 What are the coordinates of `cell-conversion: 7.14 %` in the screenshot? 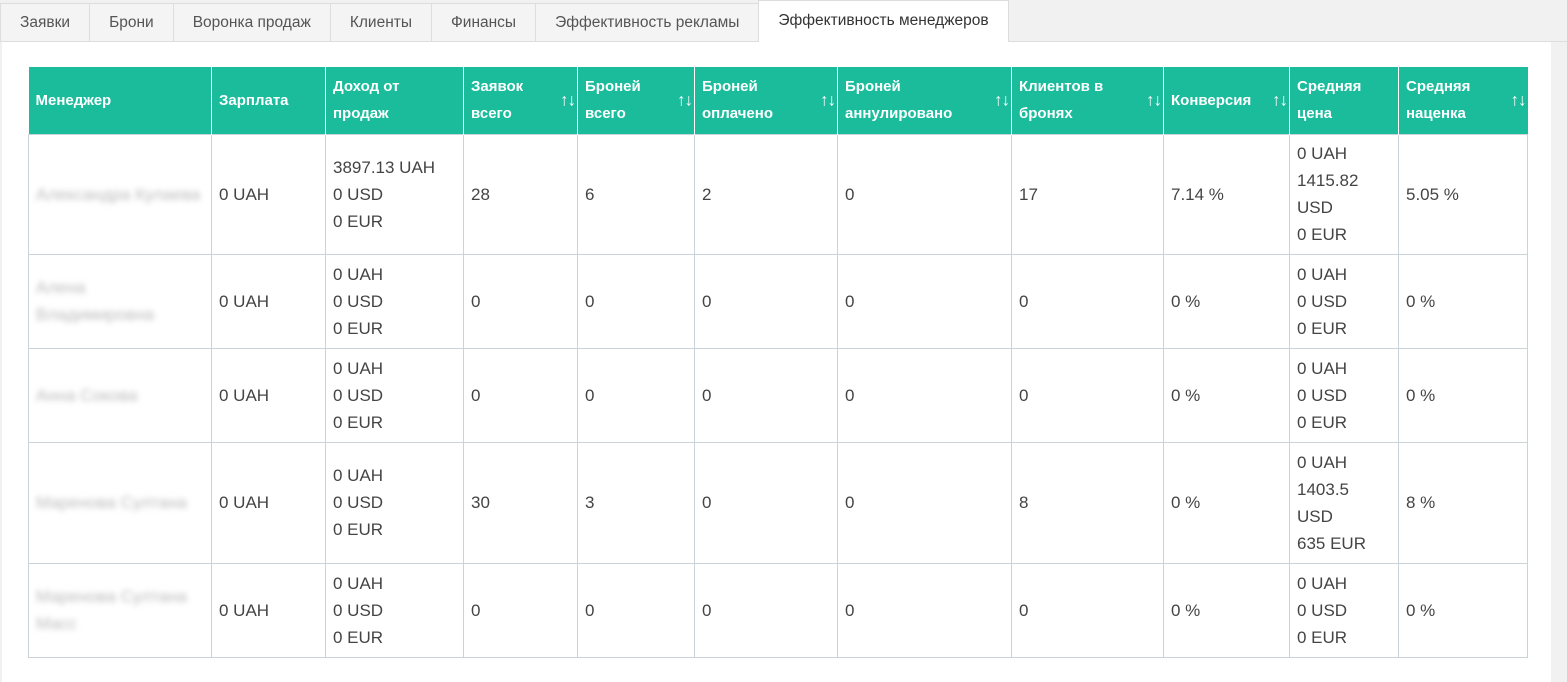 It's located at (1226, 194).